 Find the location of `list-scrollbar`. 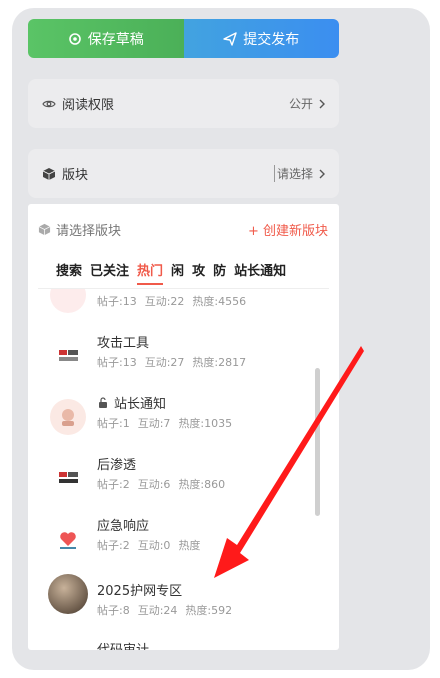

list-scrollbar is located at coordinates (317, 471).